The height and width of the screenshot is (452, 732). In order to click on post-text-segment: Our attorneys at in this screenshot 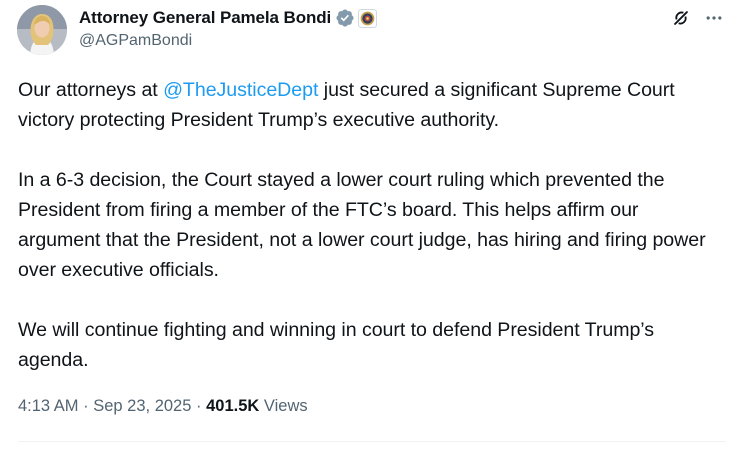, I will do `click(91, 90)`.